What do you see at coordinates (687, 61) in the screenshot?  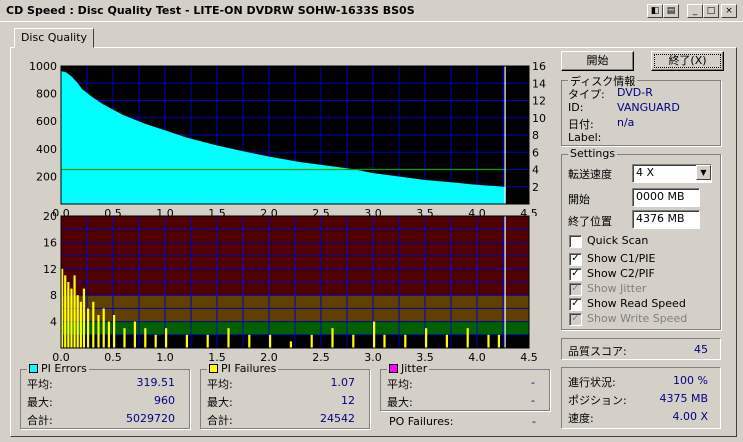 I see `end-button: 終了(X)` at bounding box center [687, 61].